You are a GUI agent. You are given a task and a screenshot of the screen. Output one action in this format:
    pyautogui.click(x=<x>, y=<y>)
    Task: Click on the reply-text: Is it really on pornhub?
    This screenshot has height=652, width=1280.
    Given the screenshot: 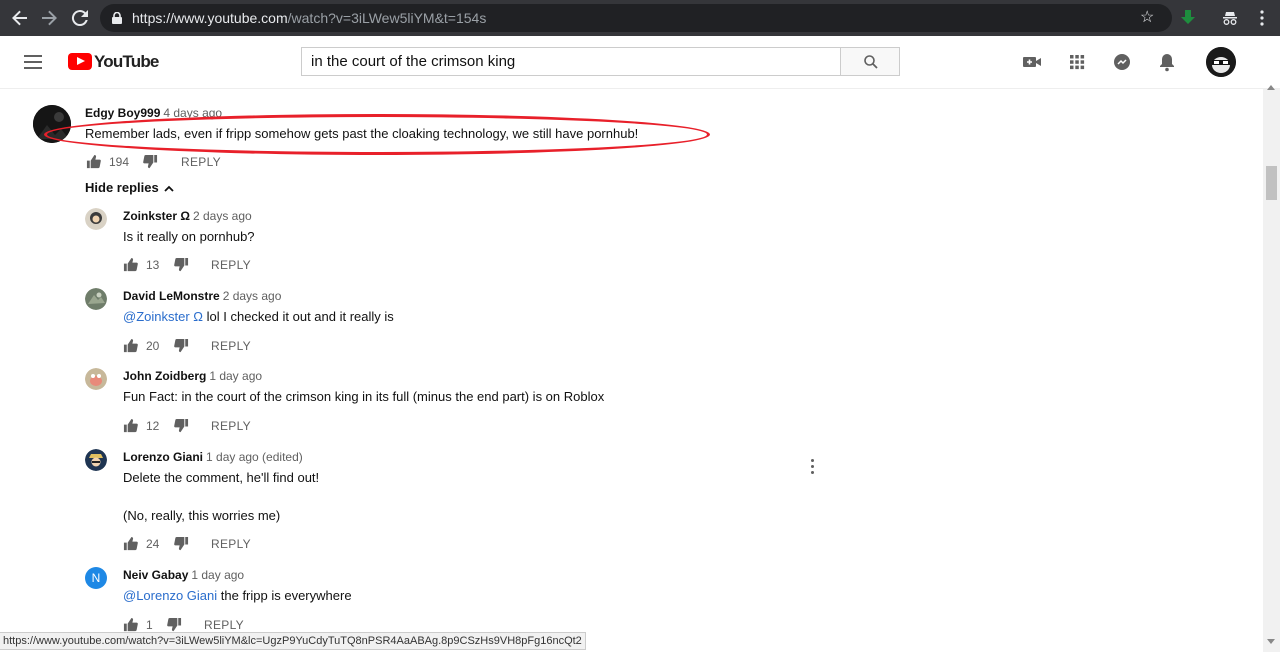 What is the action you would take?
    pyautogui.click(x=189, y=236)
    